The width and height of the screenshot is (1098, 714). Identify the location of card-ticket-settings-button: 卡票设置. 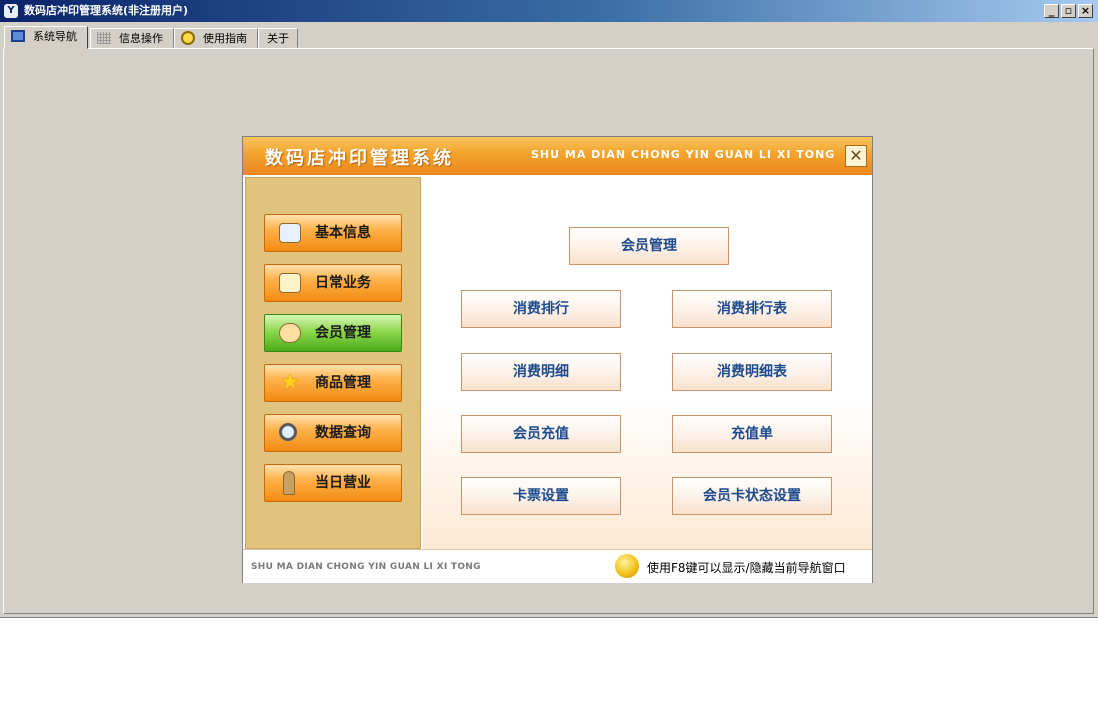
(541, 496).